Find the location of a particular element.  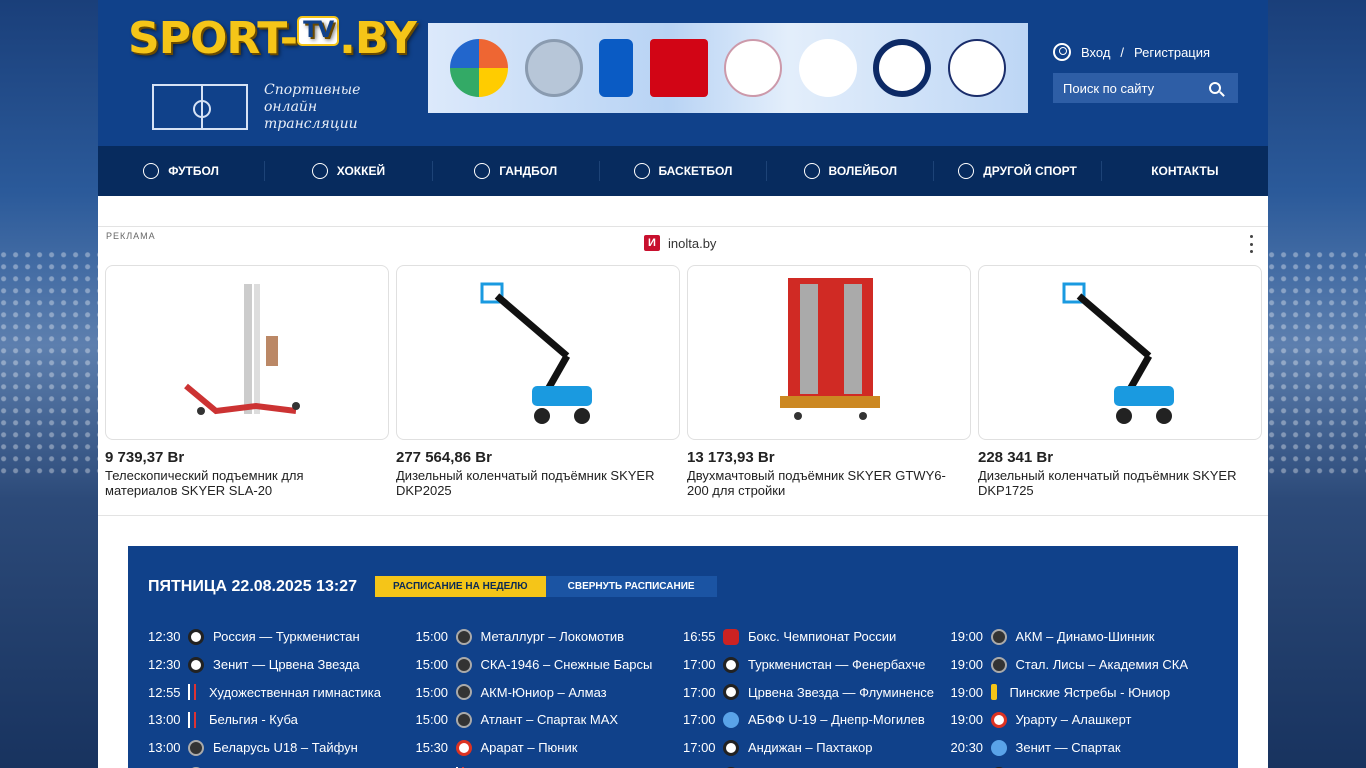

schedule-row: 15:00 Атлант – Спартак МАХ is located at coordinates (550, 720).